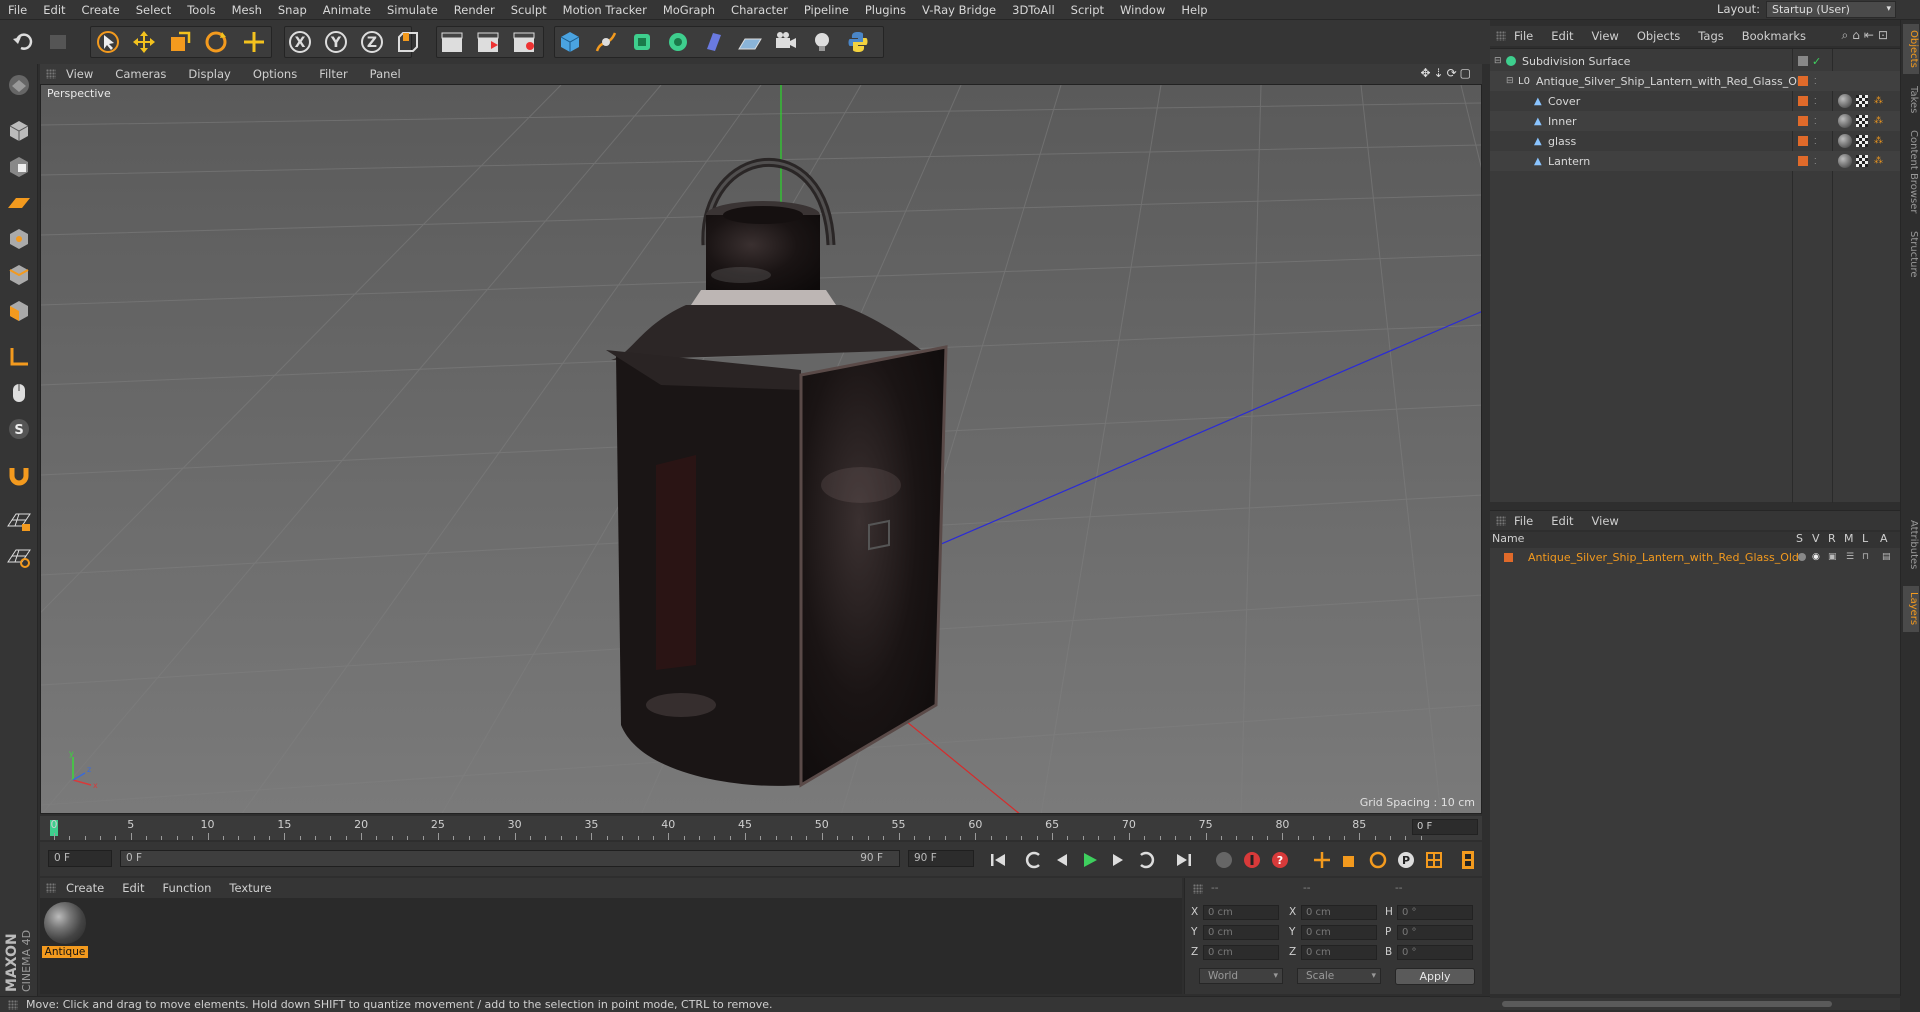 The image size is (1920, 1012). What do you see at coordinates (1224, 860) in the screenshot?
I see `record-keys-button` at bounding box center [1224, 860].